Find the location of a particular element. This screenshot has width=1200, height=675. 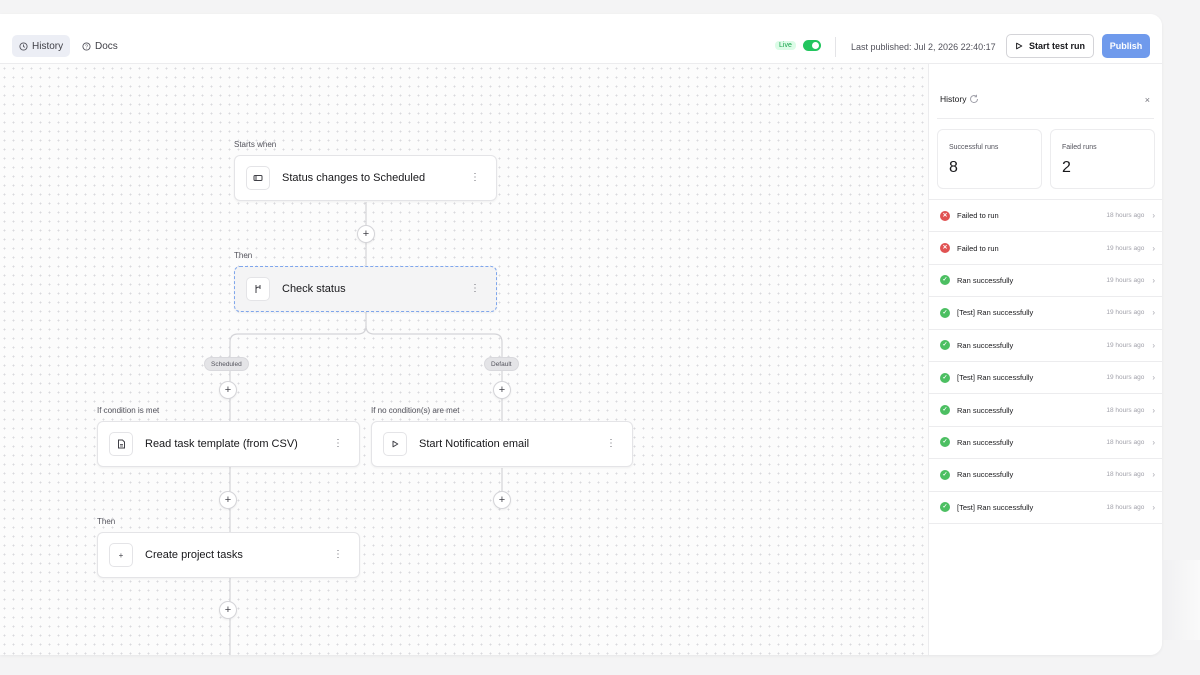

start-test-run-button: Start test run is located at coordinates (1050, 46).